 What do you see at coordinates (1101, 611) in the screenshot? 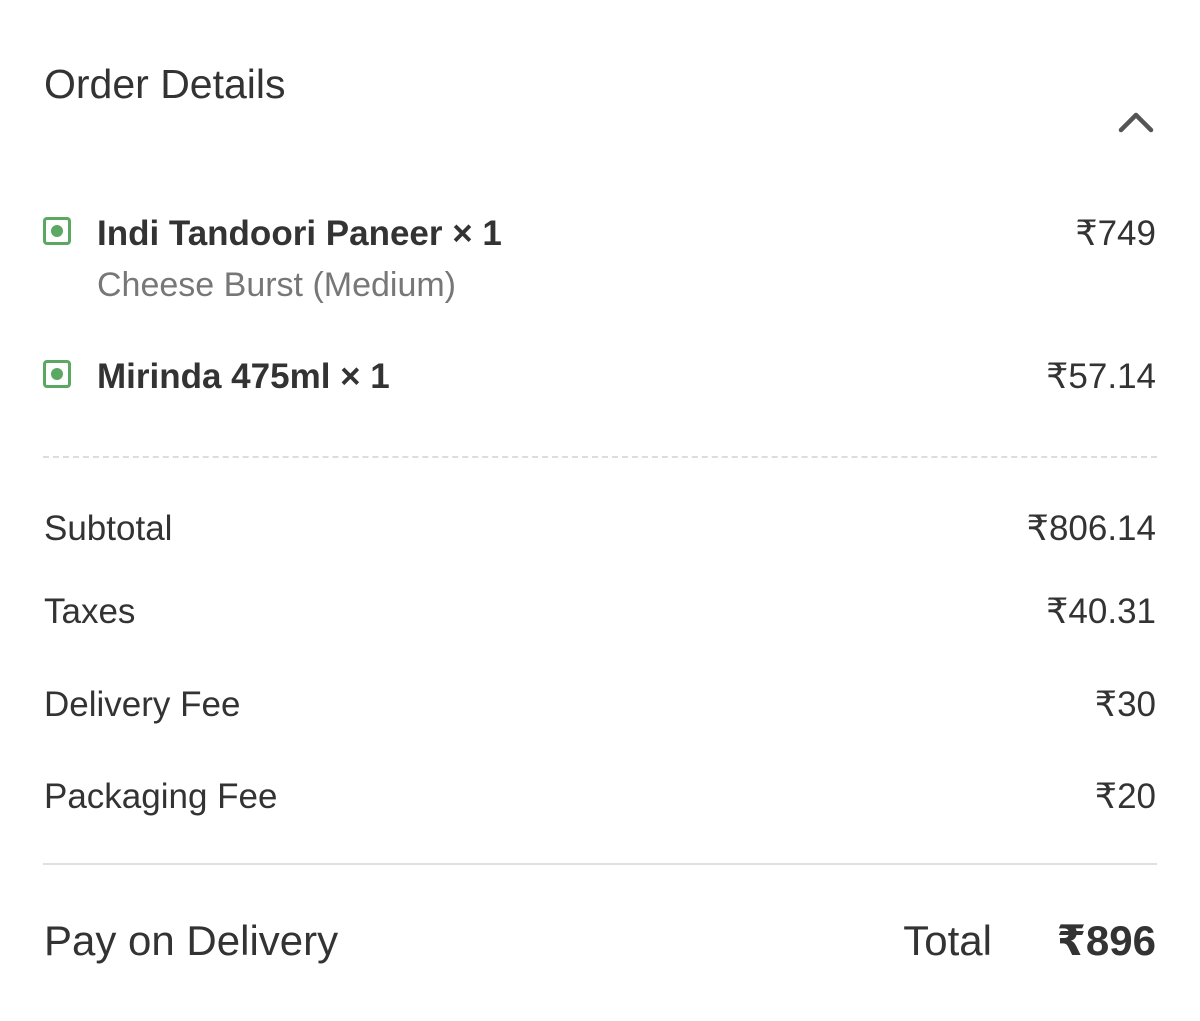
I see `taxes-value: ₹40.31` at bounding box center [1101, 611].